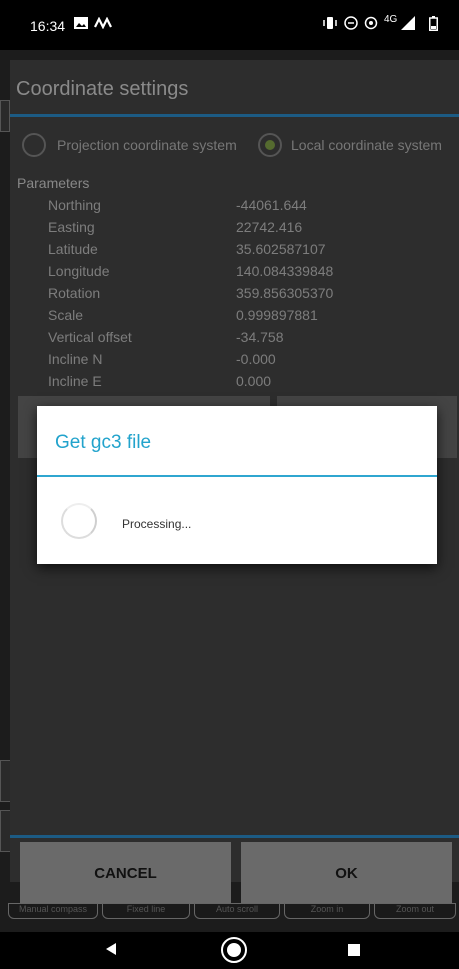  Describe the element at coordinates (34, 145) in the screenshot. I see `projection-radio` at that location.